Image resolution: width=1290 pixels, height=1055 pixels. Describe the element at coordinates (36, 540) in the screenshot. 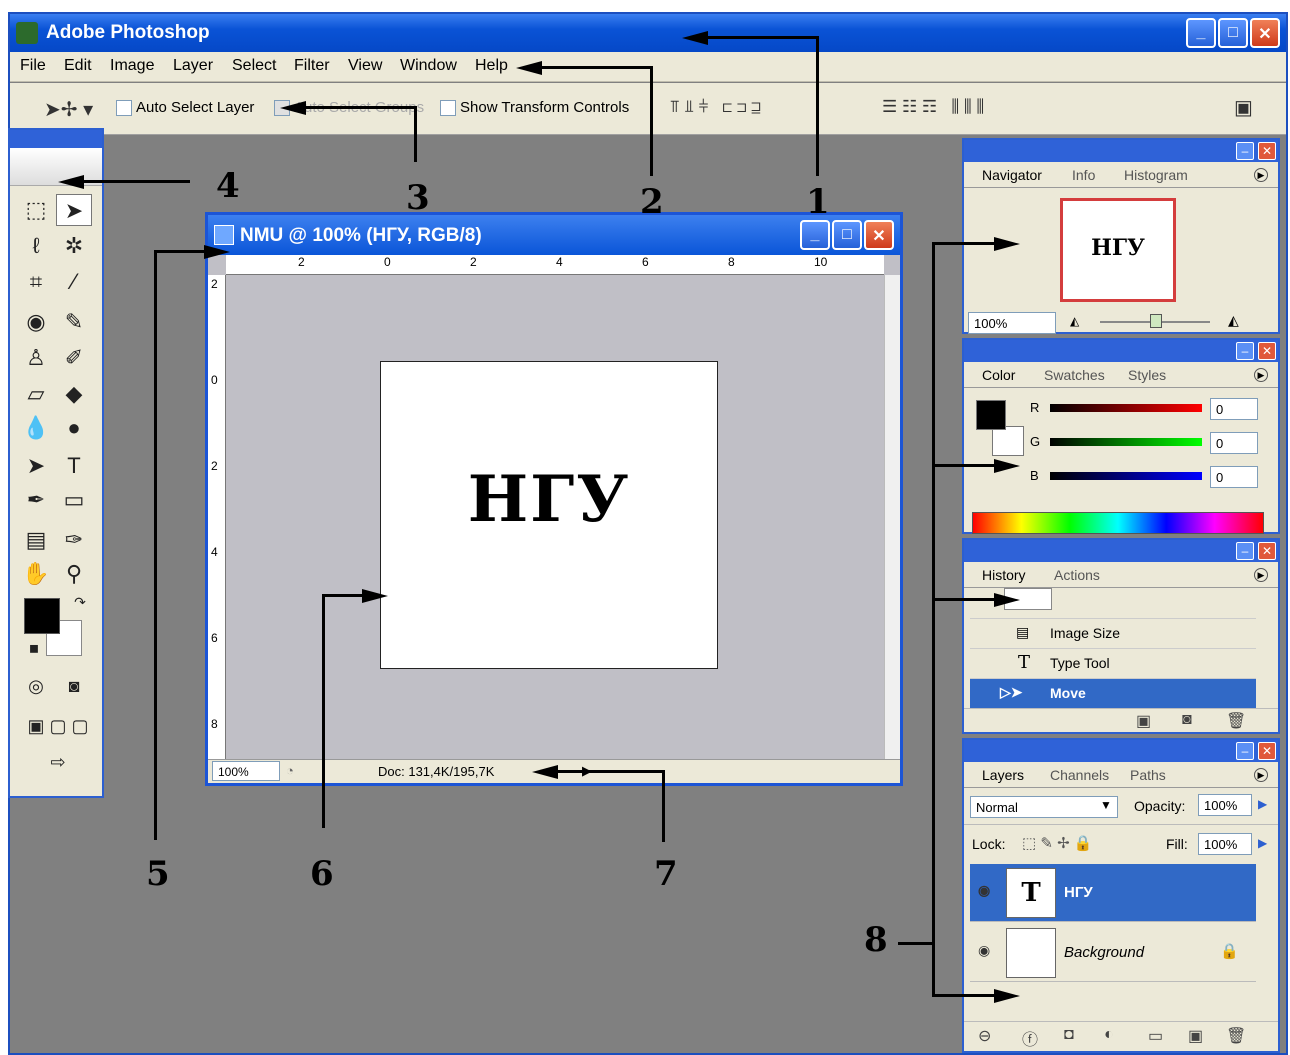

I see `notes-tool-icon: ▤` at that location.